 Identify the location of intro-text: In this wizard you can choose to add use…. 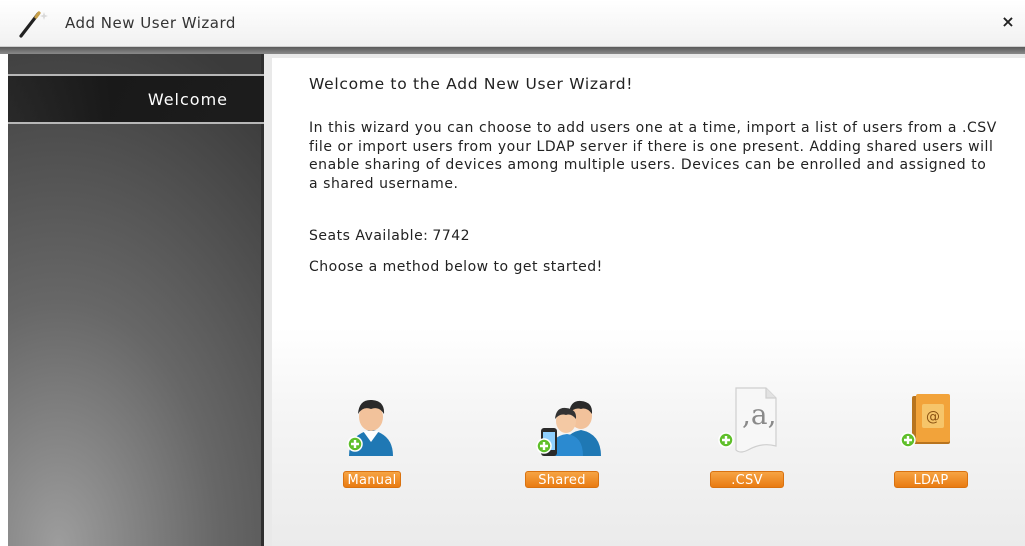
(653, 156).